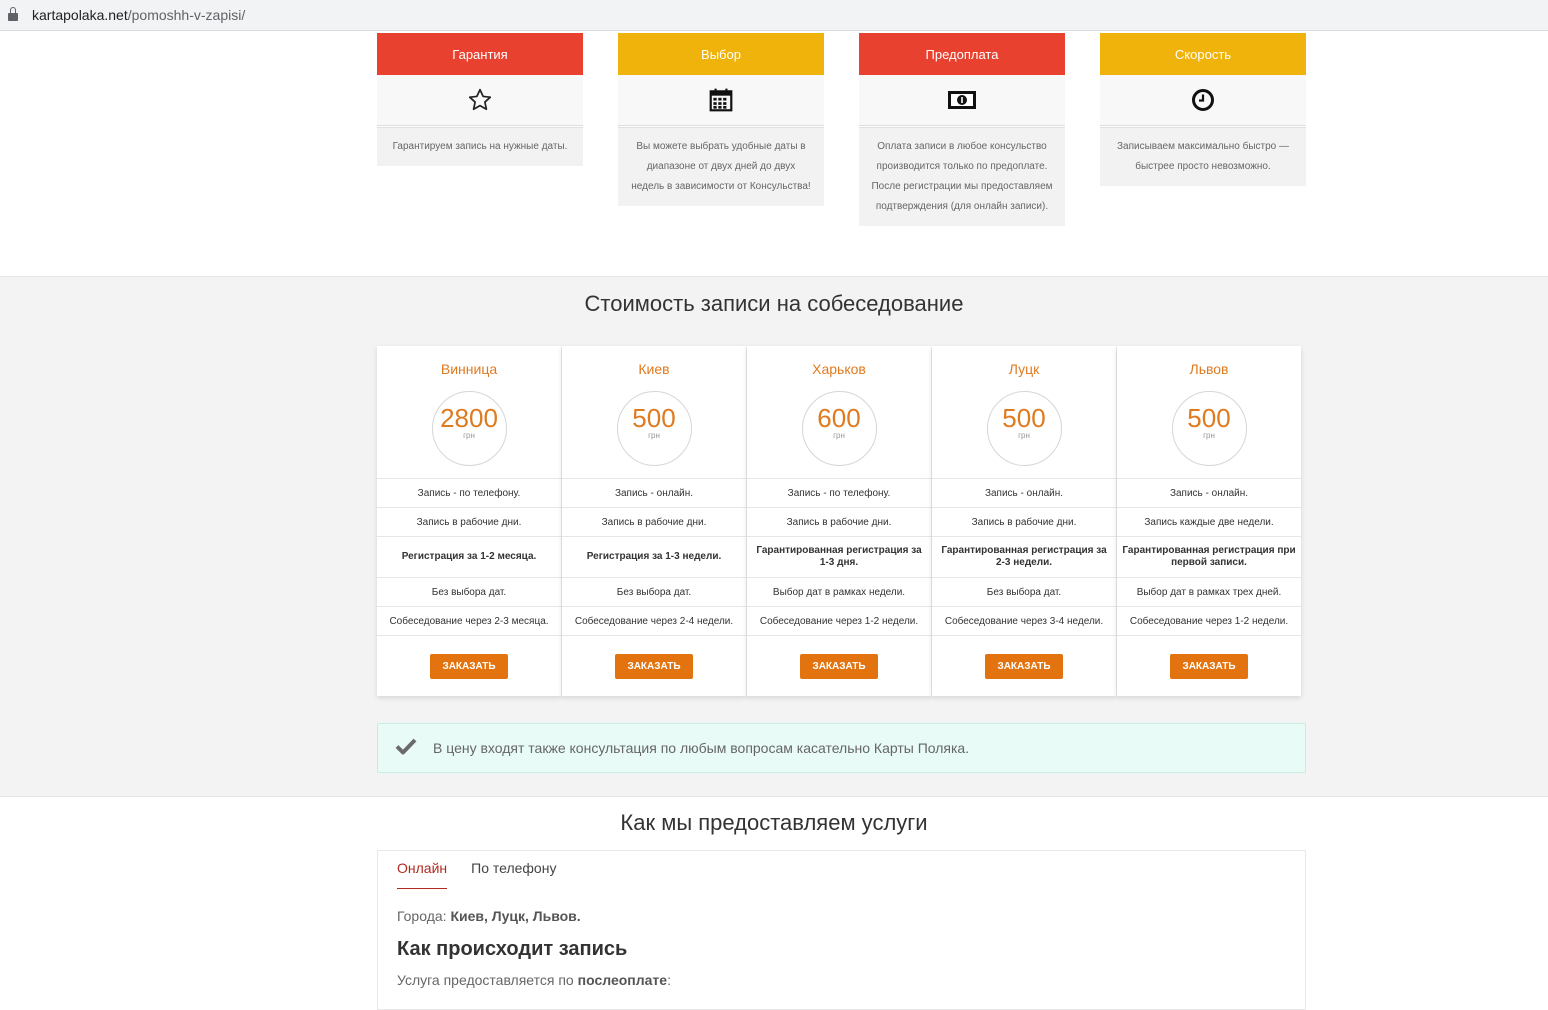  What do you see at coordinates (839, 418) in the screenshot?
I see `price-value: 600` at bounding box center [839, 418].